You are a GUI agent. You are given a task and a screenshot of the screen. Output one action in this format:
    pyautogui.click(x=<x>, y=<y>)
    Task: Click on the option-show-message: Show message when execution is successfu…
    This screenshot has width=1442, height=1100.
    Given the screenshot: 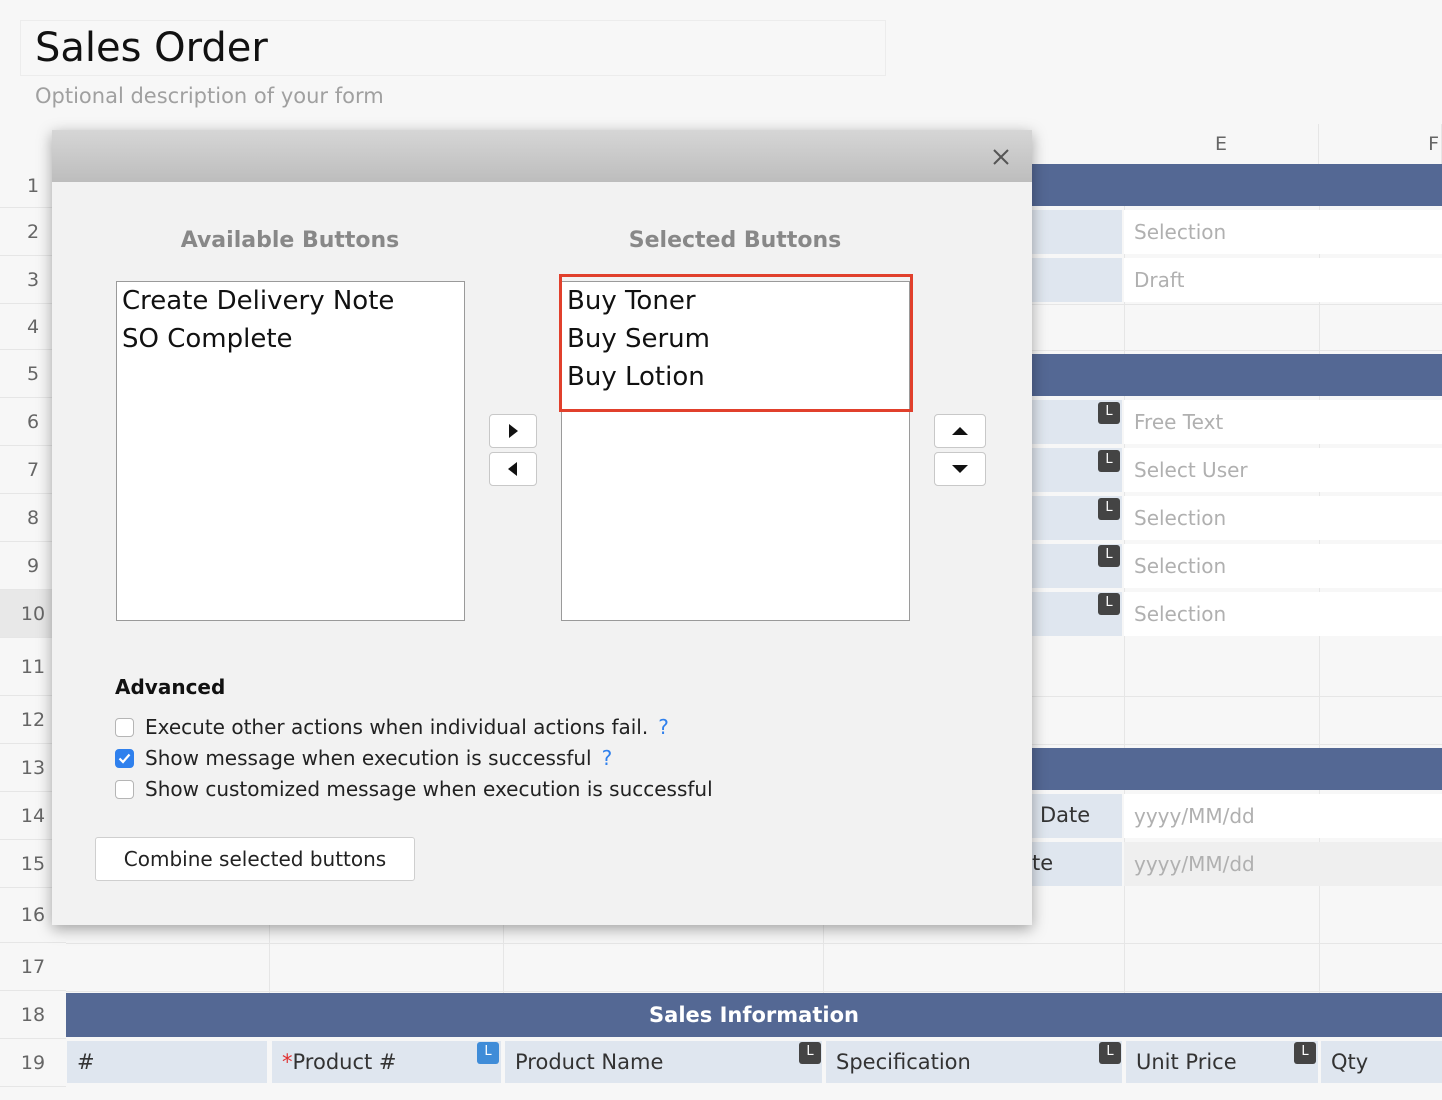 What is the action you would take?
    pyautogui.click(x=363, y=758)
    